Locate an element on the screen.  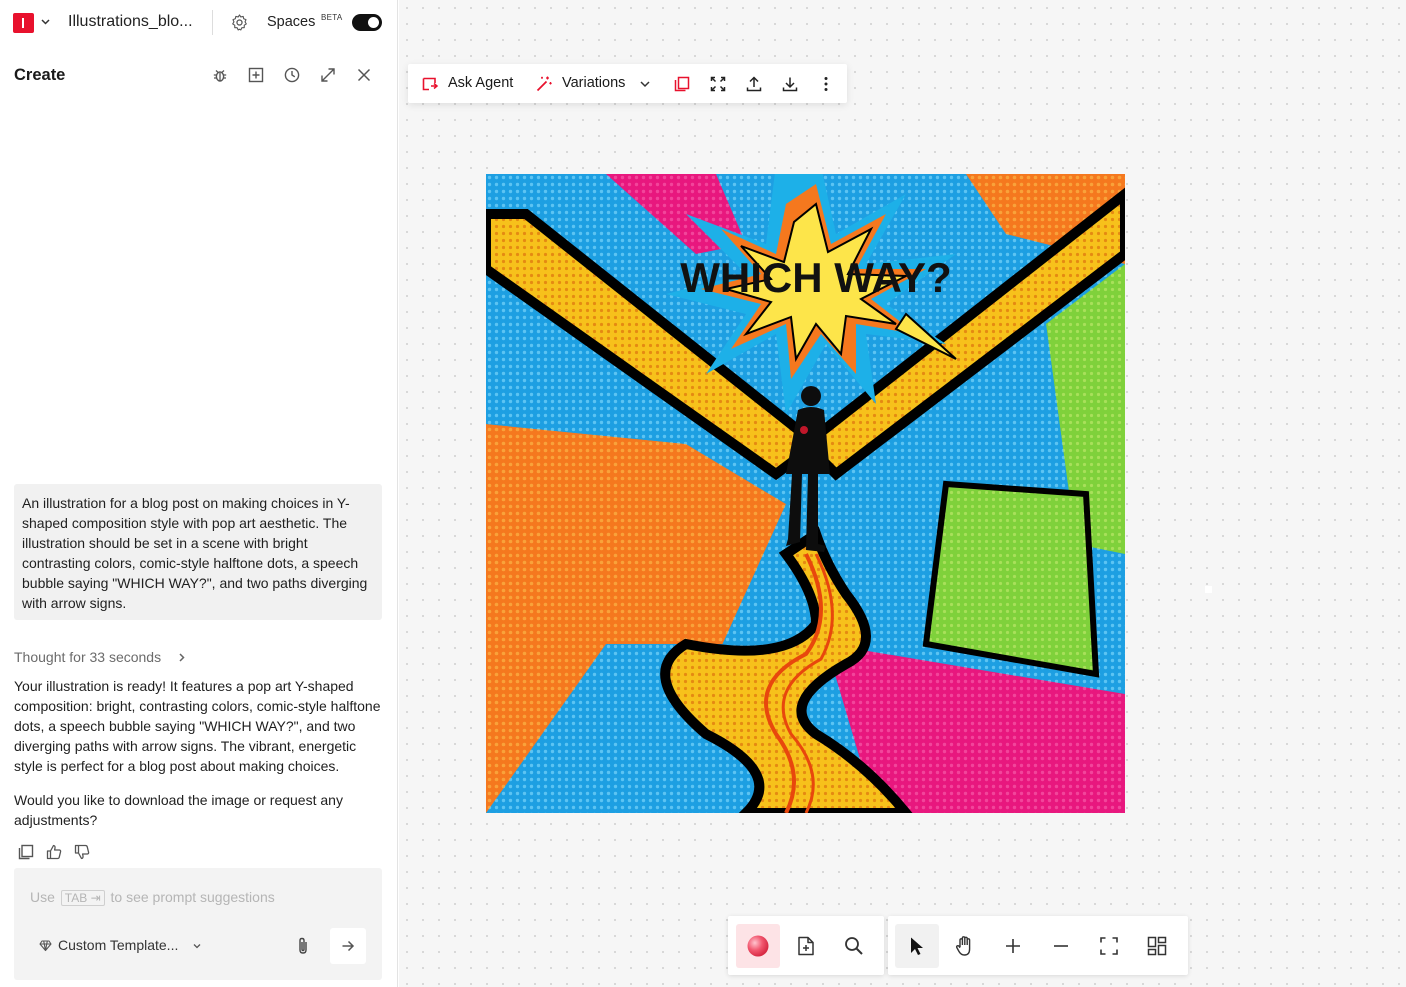
select-tool-button is located at coordinates (917, 946).